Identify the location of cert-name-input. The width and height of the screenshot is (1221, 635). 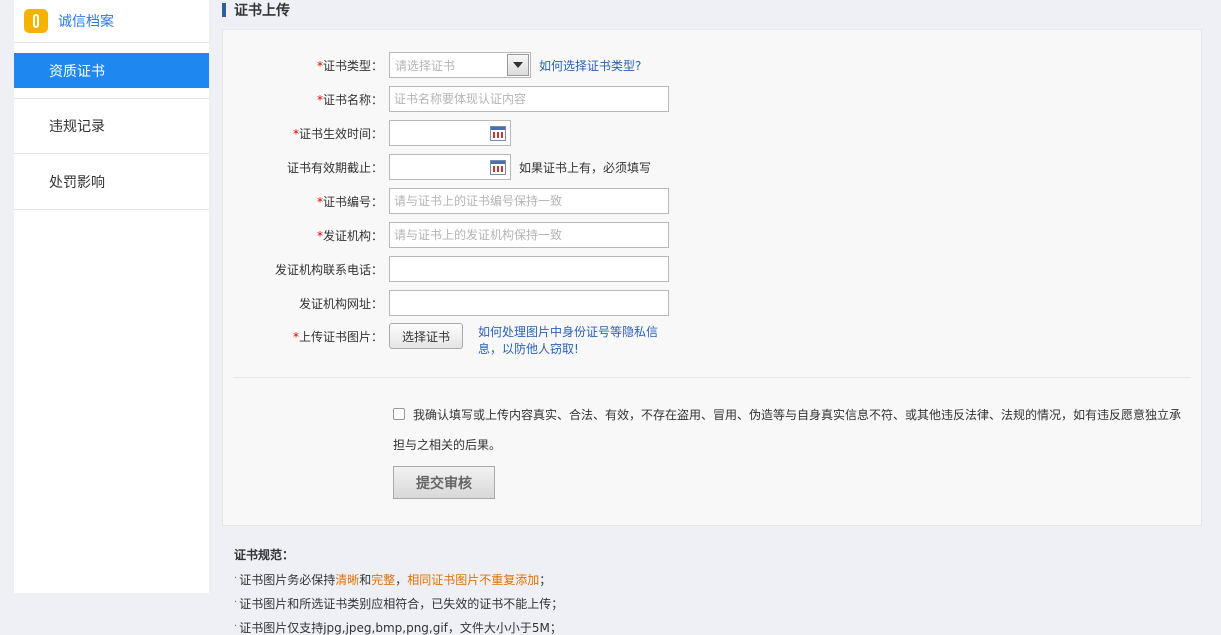
(529, 99).